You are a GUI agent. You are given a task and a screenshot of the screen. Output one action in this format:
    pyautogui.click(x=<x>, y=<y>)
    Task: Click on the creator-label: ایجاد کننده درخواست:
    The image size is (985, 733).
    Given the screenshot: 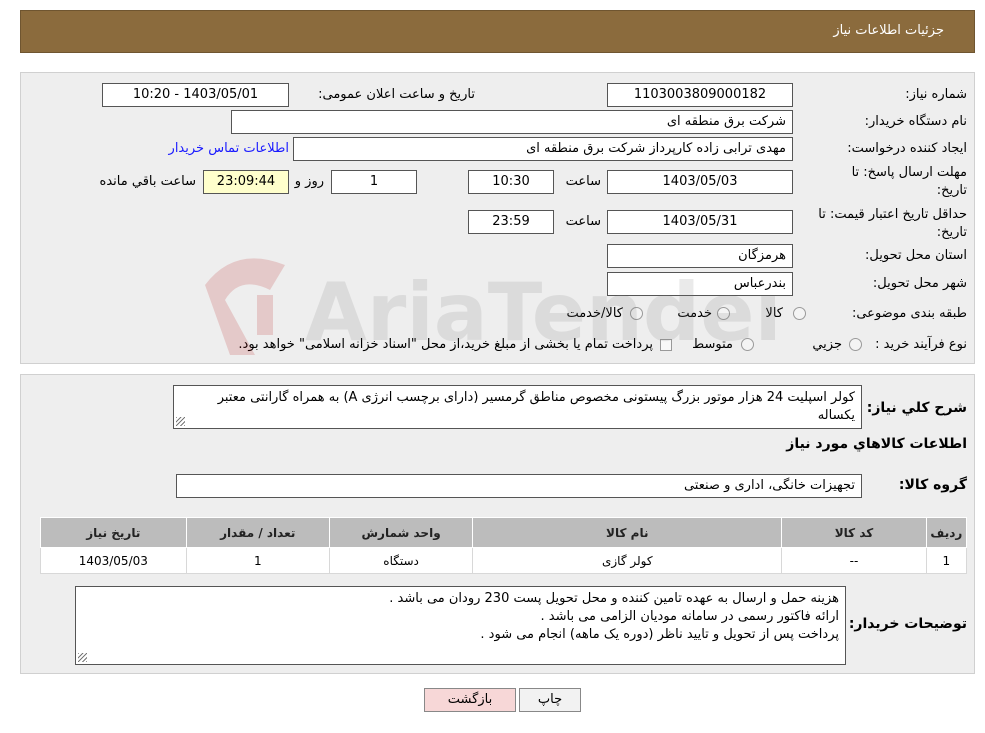 What is the action you would take?
    pyautogui.click(x=907, y=148)
    